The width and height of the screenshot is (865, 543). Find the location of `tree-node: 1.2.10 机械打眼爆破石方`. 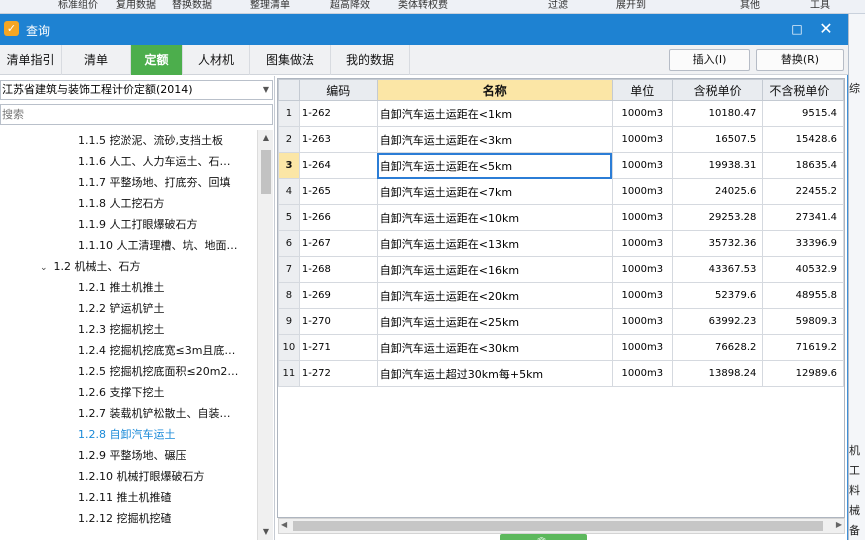

tree-node: 1.2.10 机械打眼爆破石方 is located at coordinates (141, 476).